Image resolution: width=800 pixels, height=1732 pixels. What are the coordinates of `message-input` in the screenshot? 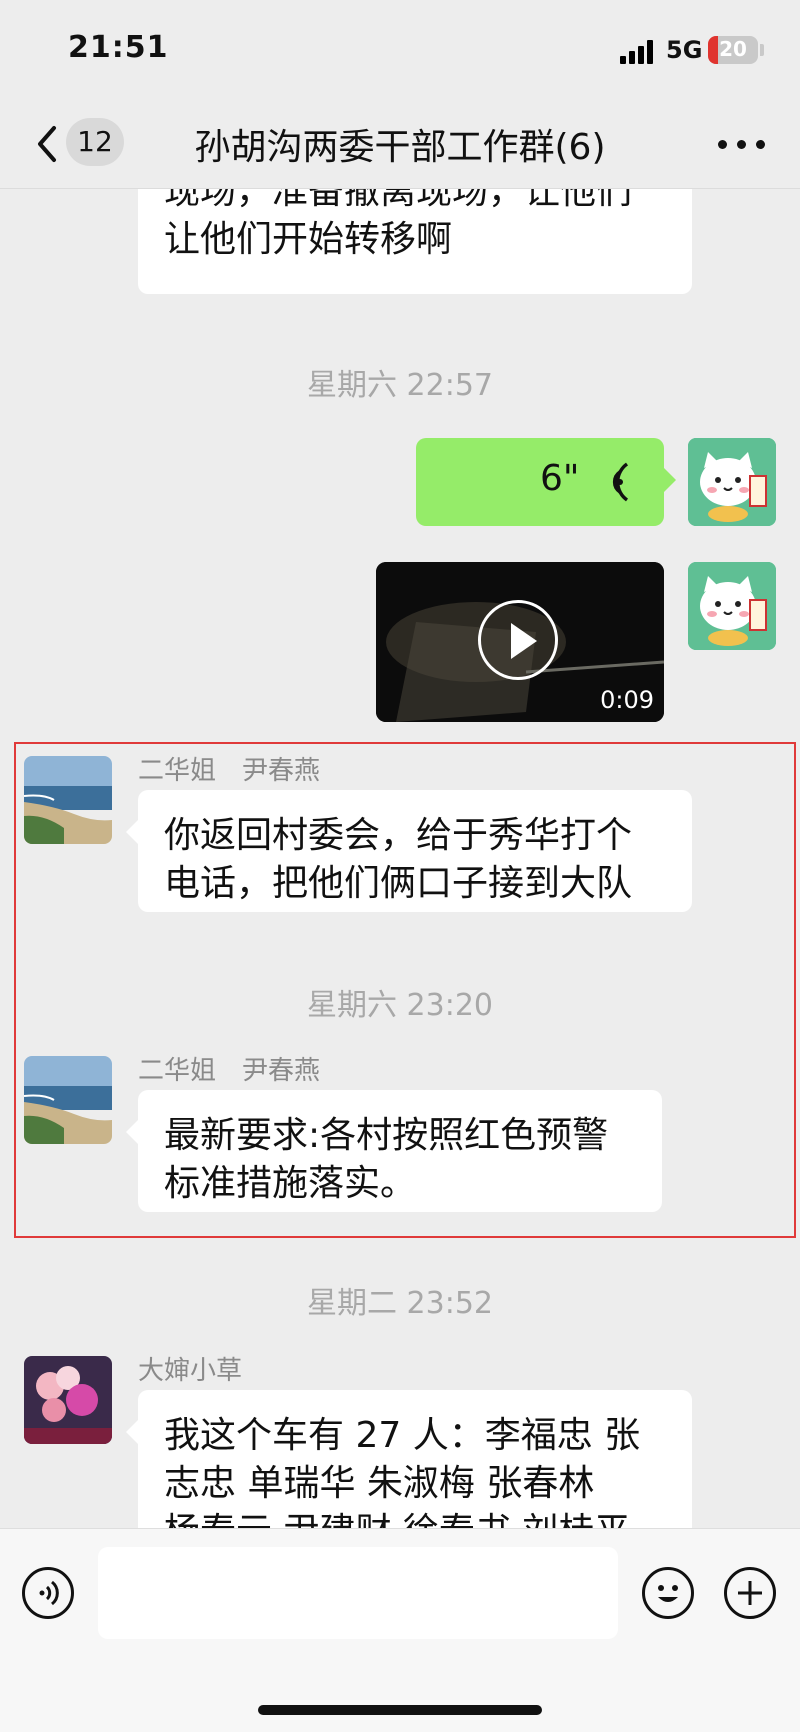 It's located at (358, 1593).